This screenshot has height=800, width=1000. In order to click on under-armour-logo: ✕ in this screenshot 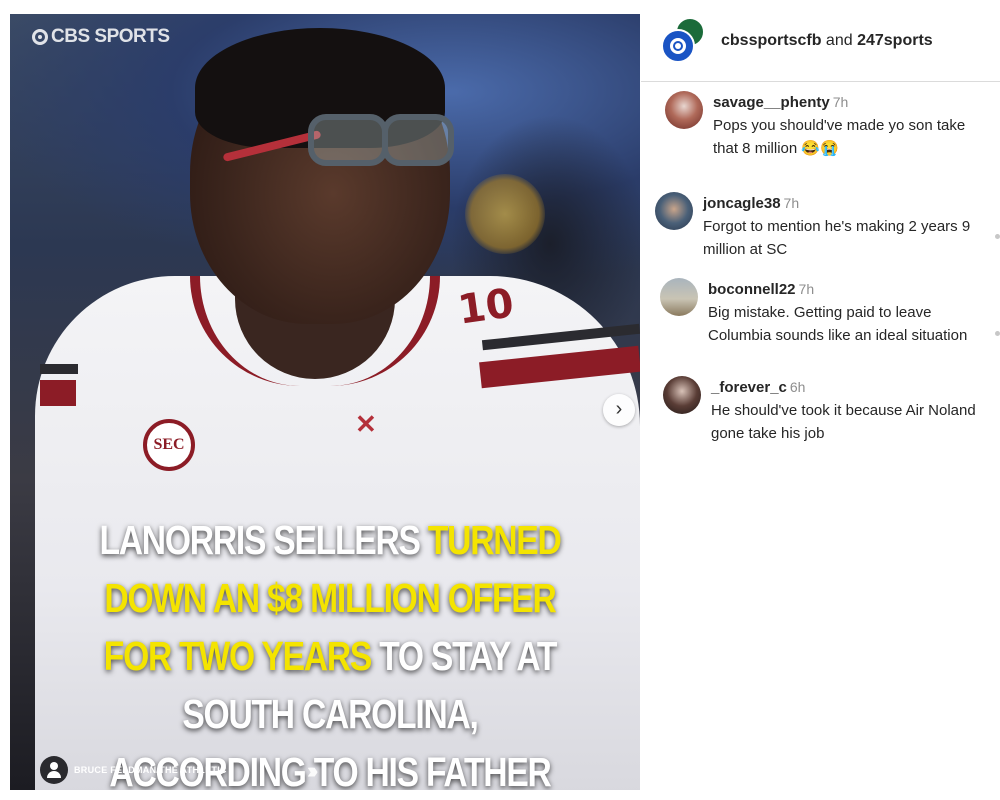, I will do `click(366, 424)`.